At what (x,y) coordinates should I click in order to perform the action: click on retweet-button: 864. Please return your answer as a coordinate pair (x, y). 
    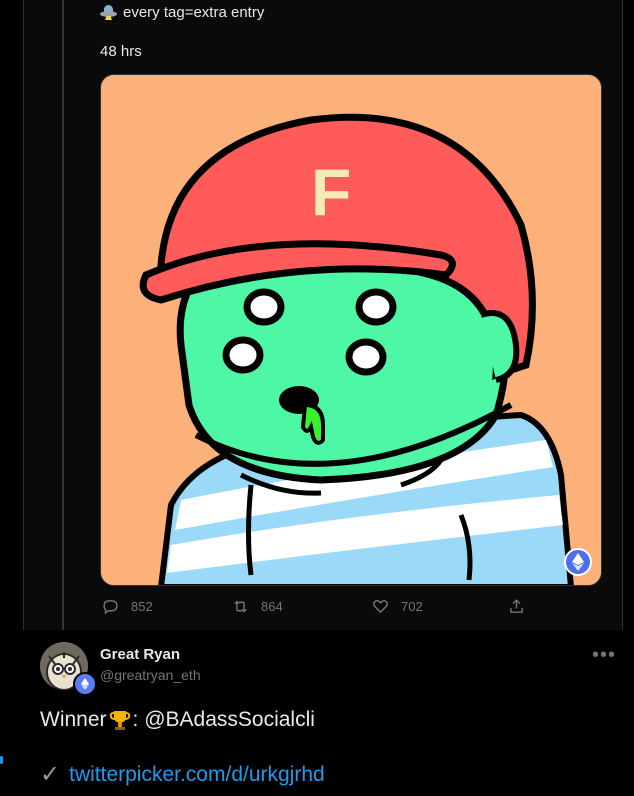
    Looking at the image, I should click on (257, 606).